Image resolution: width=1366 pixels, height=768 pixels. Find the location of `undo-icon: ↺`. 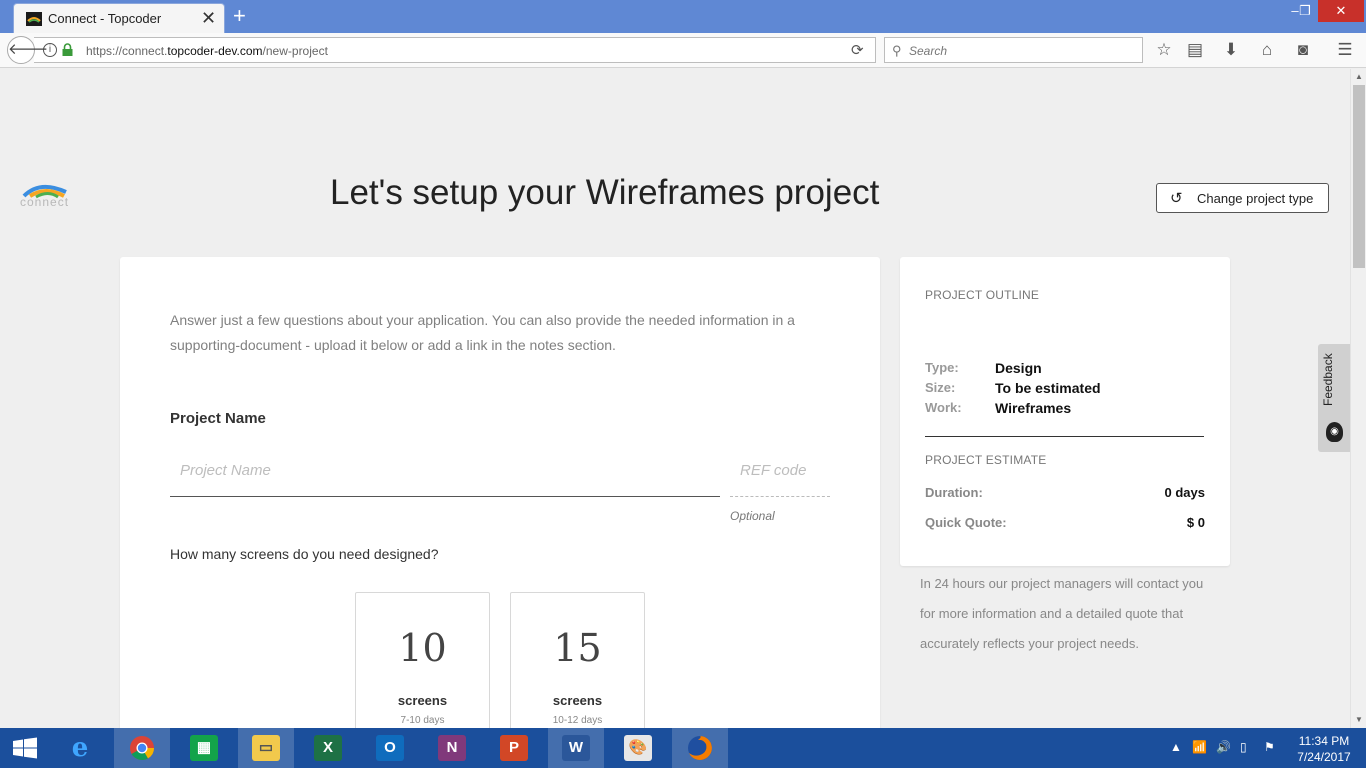

undo-icon: ↺ is located at coordinates (1176, 198).